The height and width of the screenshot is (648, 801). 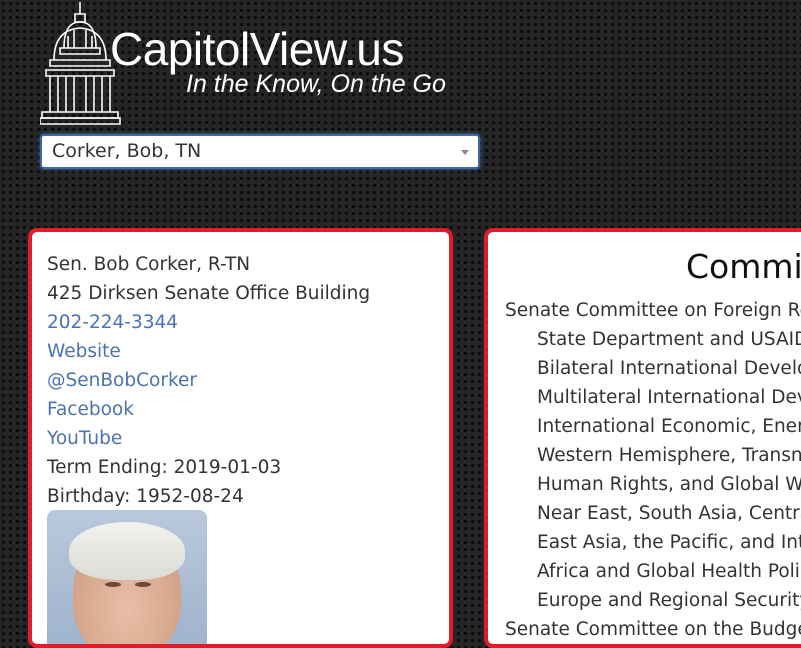 What do you see at coordinates (164, 467) in the screenshot?
I see `term-ending: Term Ending: 2019-01-03` at bounding box center [164, 467].